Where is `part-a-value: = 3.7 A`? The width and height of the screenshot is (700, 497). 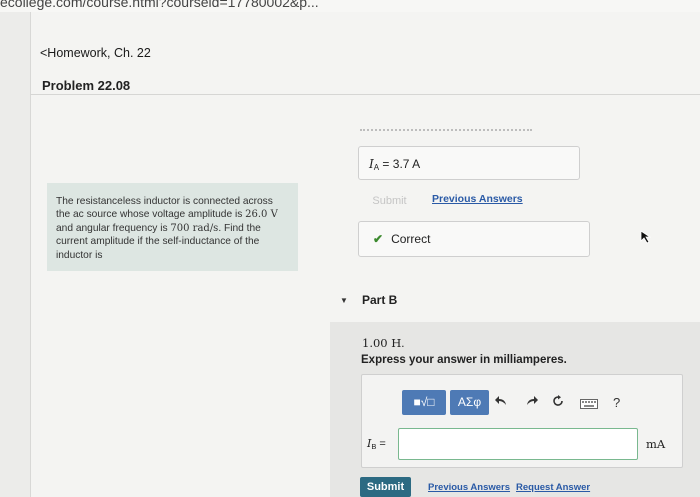
part-a-value: = 3.7 A is located at coordinates (400, 164).